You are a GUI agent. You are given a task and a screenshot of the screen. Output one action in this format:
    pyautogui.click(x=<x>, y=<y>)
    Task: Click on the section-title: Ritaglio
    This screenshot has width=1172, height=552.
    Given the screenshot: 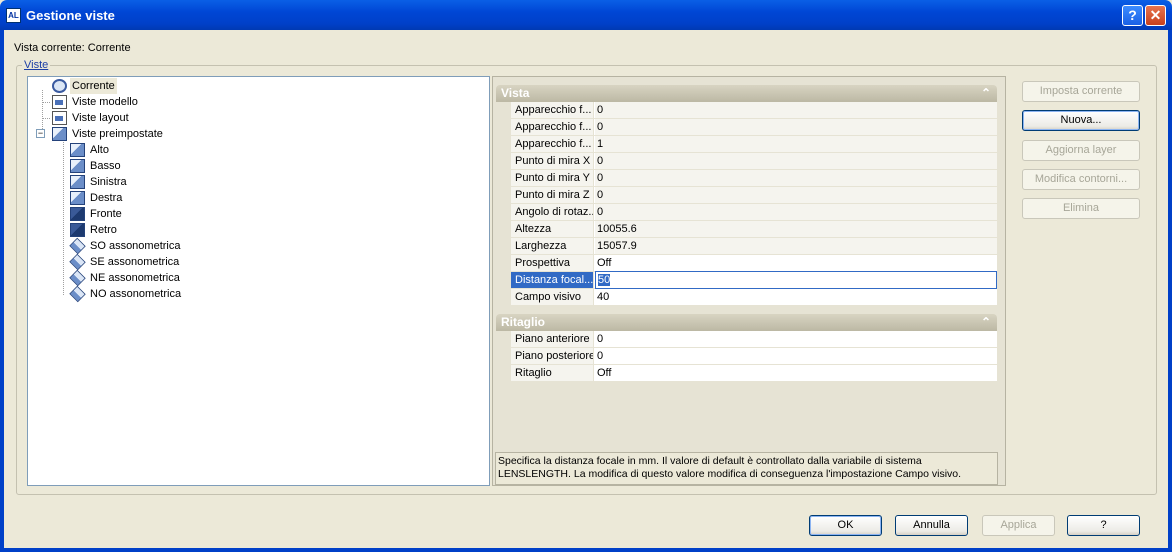 What is the action you would take?
    pyautogui.click(x=523, y=322)
    